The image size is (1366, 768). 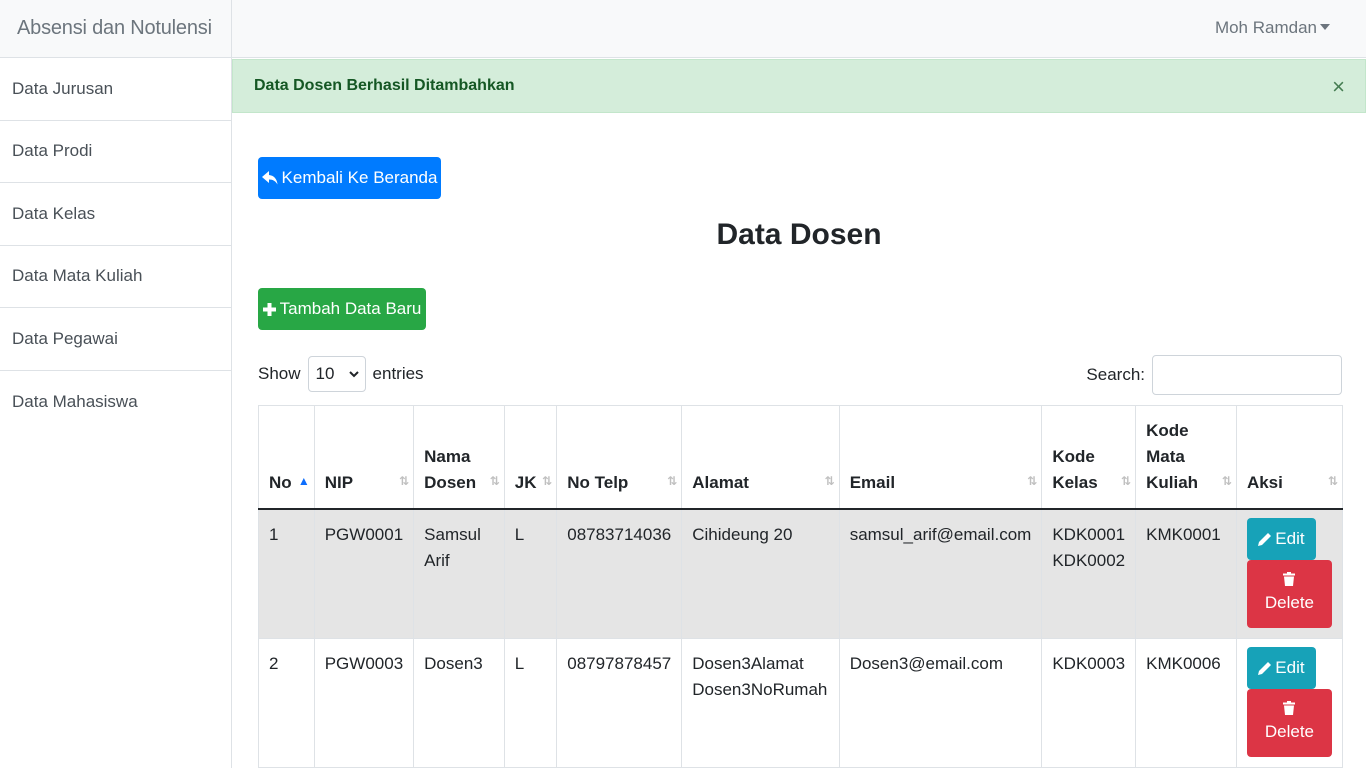 What do you see at coordinates (115, 89) in the screenshot?
I see `sidebar-item-data-jurusan: Data Jurusan` at bounding box center [115, 89].